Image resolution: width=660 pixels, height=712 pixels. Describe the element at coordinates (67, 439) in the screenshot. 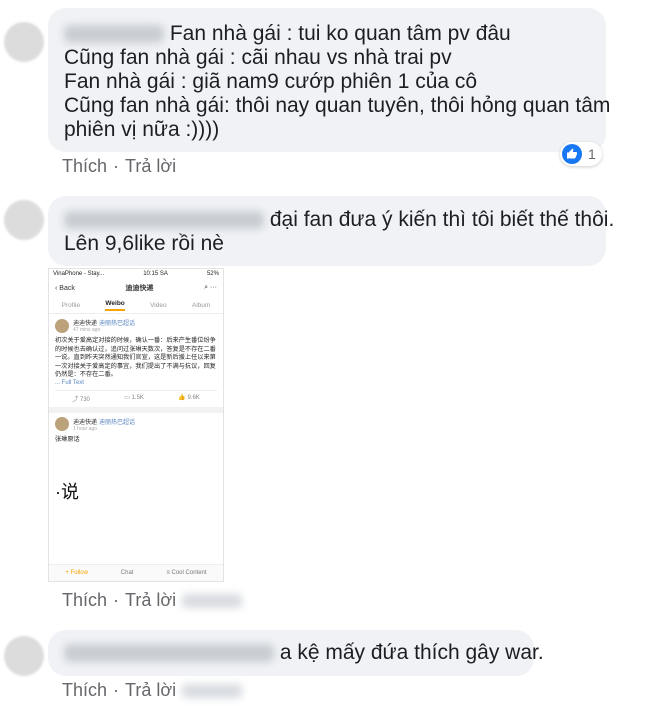

I see `weibo-post-text: 张琳原话` at that location.